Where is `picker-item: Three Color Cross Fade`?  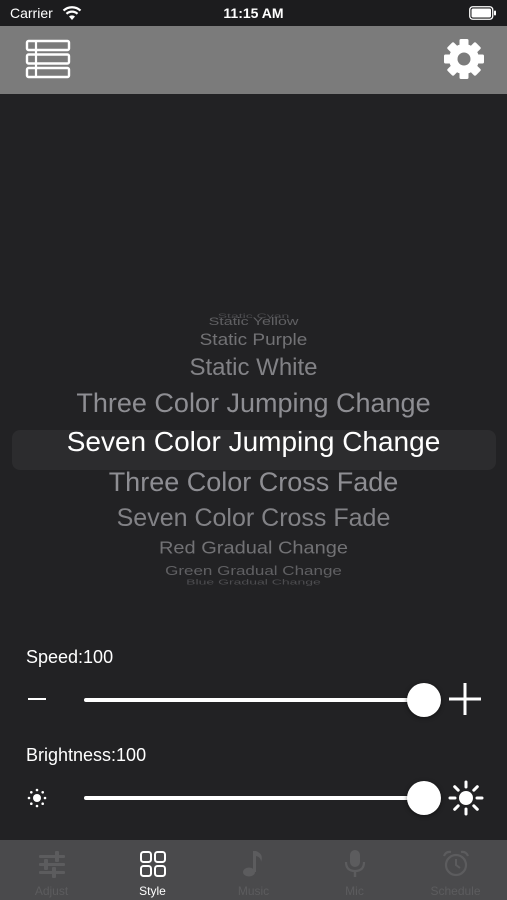
picker-item: Three Color Cross Fade is located at coordinates (253, 482).